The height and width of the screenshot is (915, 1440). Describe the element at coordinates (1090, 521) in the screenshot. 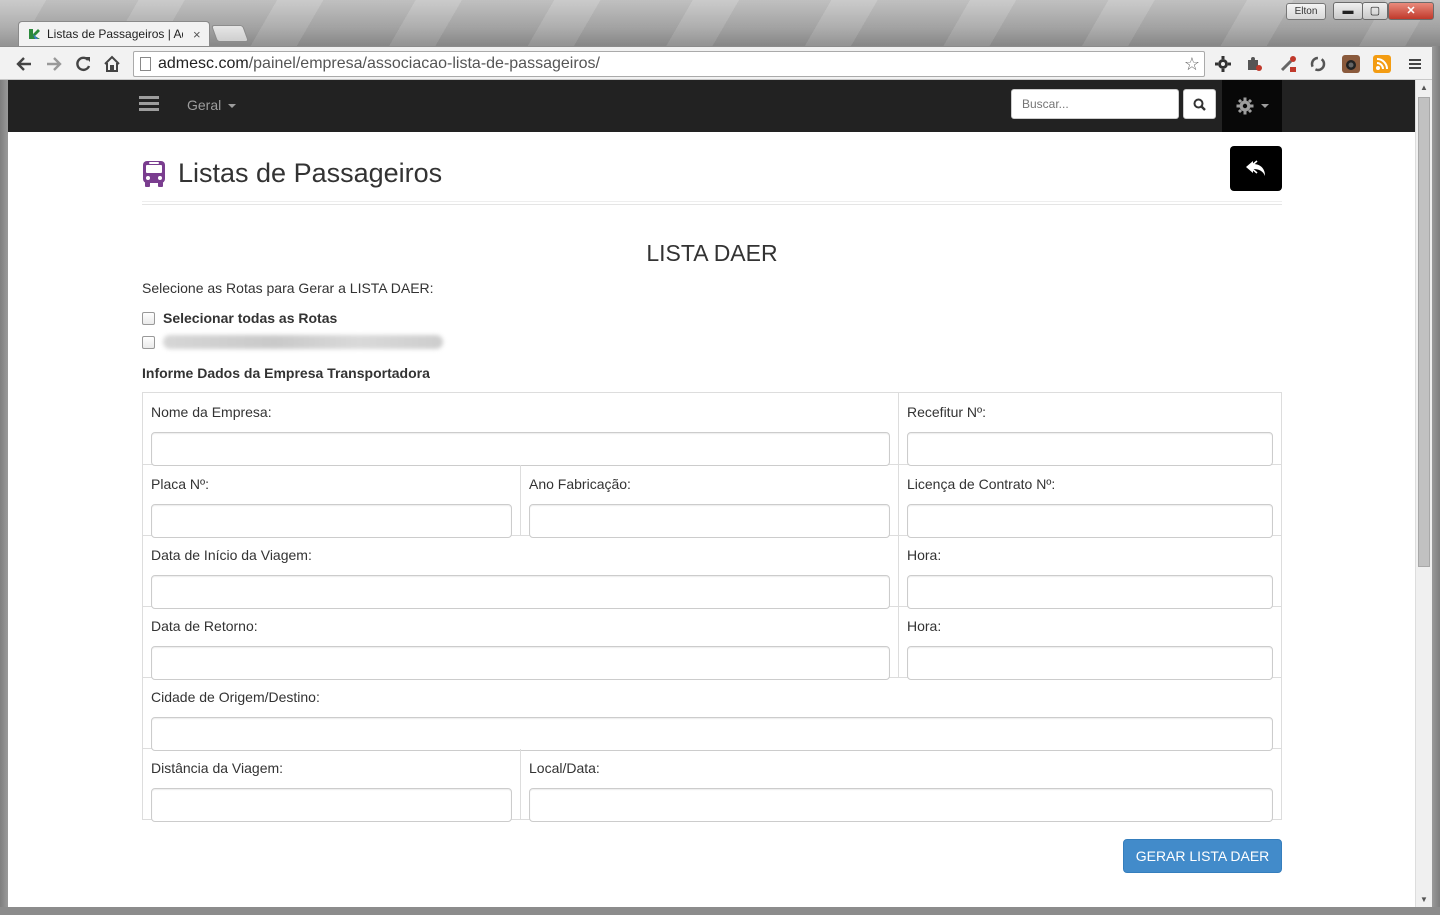

I see `licenca-contrato-input` at that location.